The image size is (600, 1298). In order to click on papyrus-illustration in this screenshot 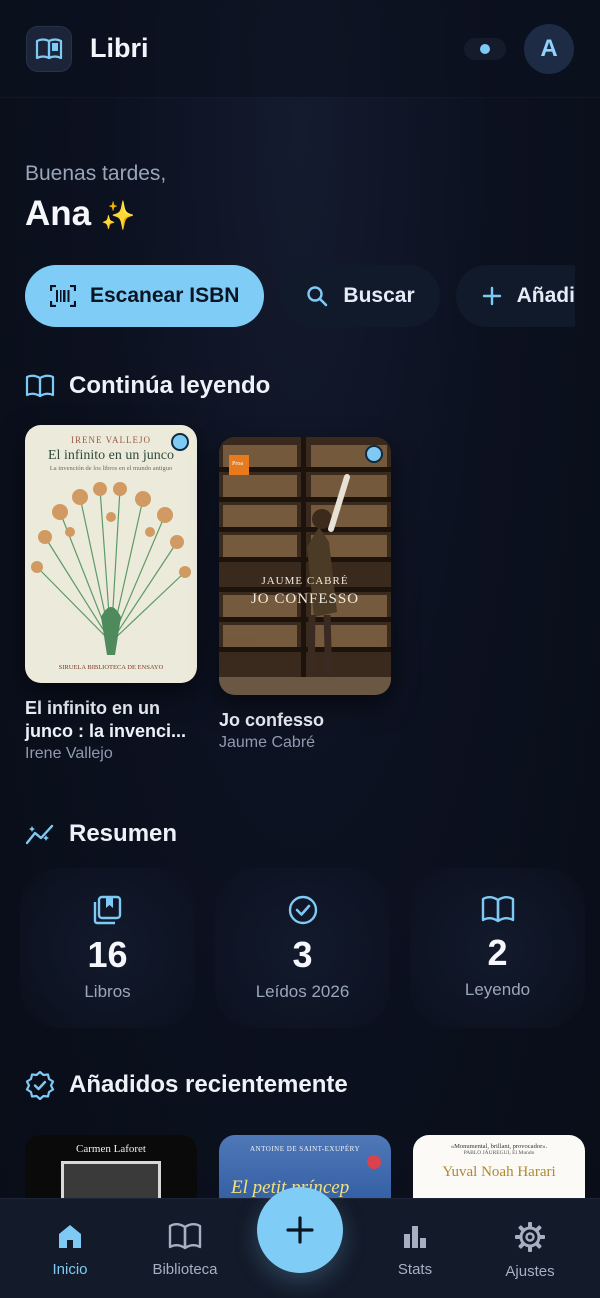, I will do `click(111, 568)`.